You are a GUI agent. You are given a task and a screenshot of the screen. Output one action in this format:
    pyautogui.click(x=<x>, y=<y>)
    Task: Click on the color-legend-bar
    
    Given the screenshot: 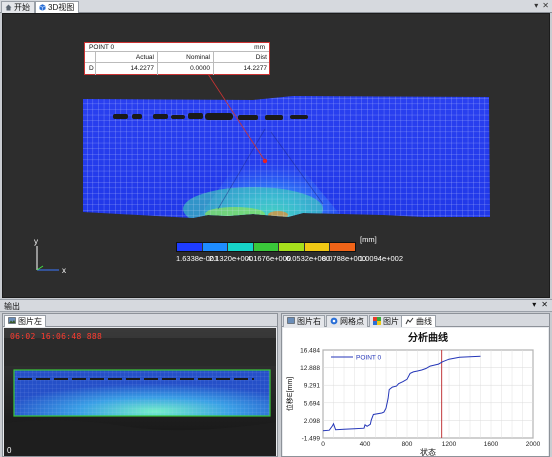 What is the action you would take?
    pyautogui.click(x=266, y=247)
    